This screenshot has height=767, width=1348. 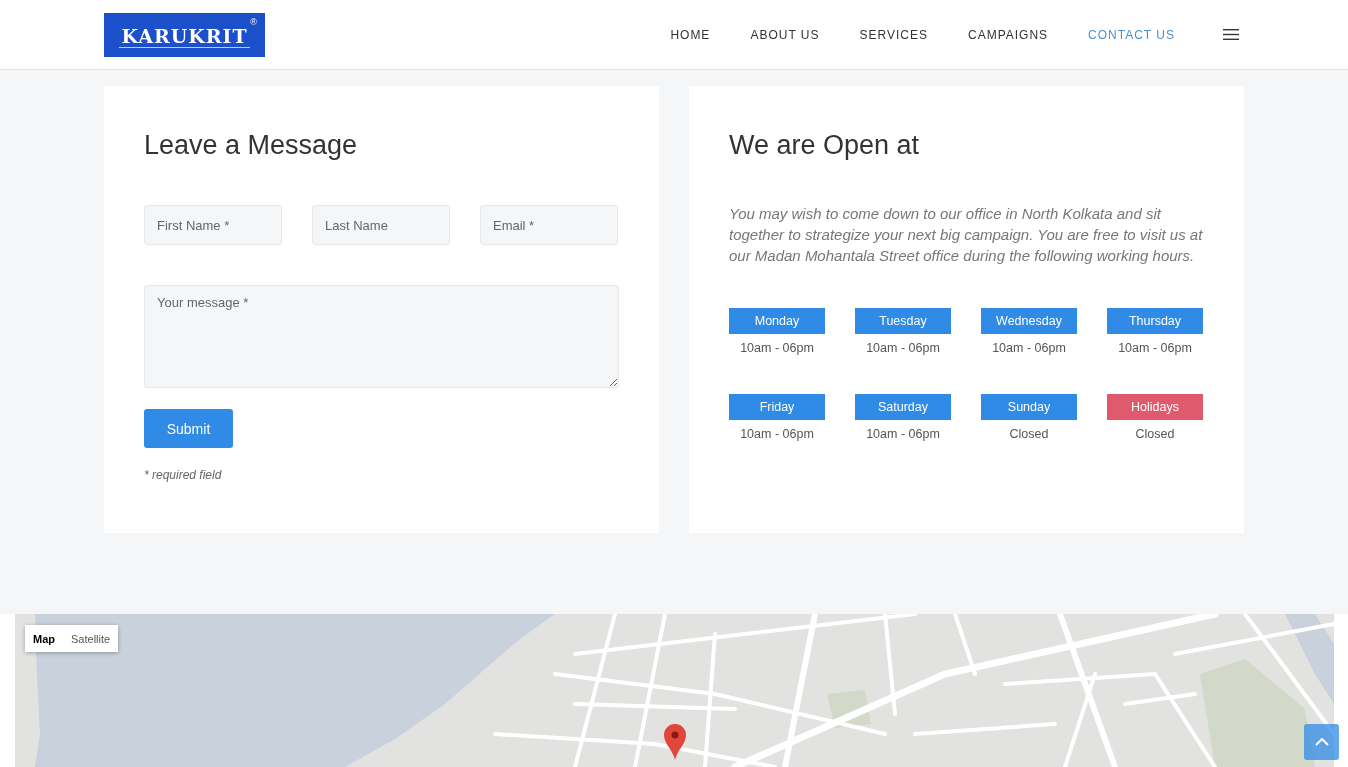 What do you see at coordinates (253, 22) in the screenshot?
I see `registered-mark: ®` at bounding box center [253, 22].